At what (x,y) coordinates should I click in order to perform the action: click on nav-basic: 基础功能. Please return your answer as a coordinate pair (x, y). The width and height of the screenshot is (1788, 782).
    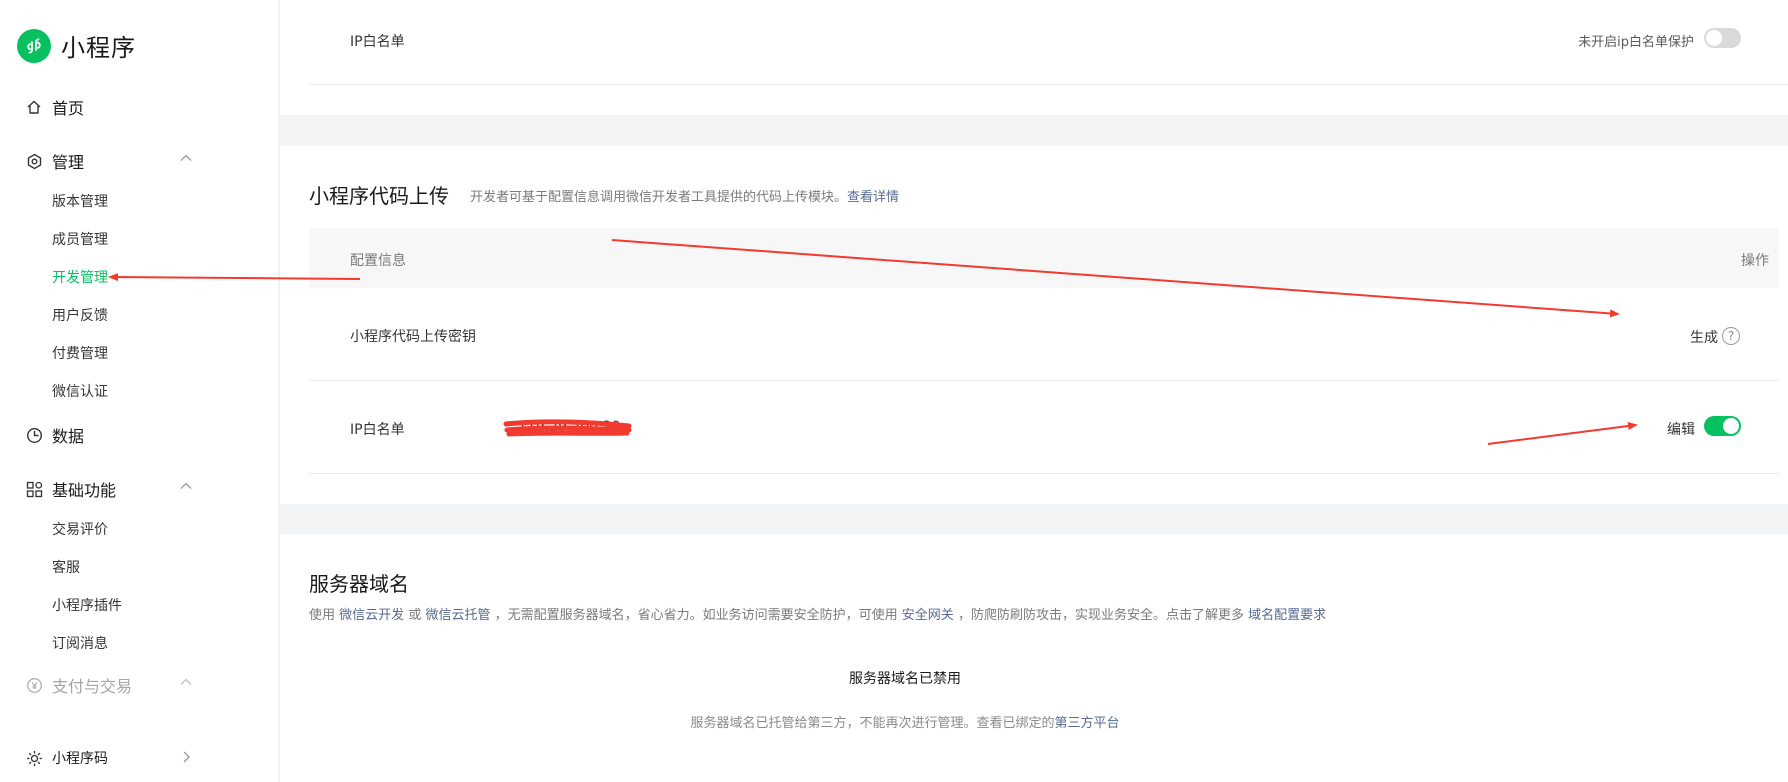
    Looking at the image, I should click on (110, 489).